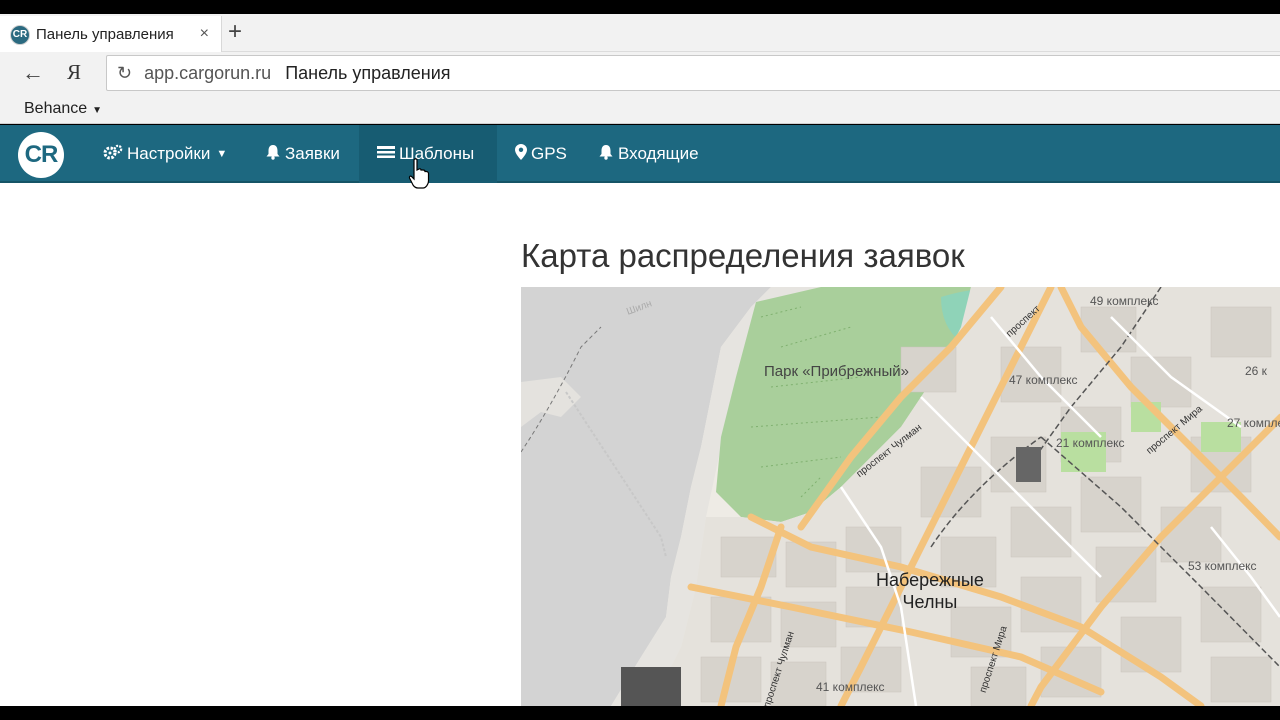 This screenshot has width=1280, height=720. I want to click on city-name-line1: Набережные, so click(930, 580).